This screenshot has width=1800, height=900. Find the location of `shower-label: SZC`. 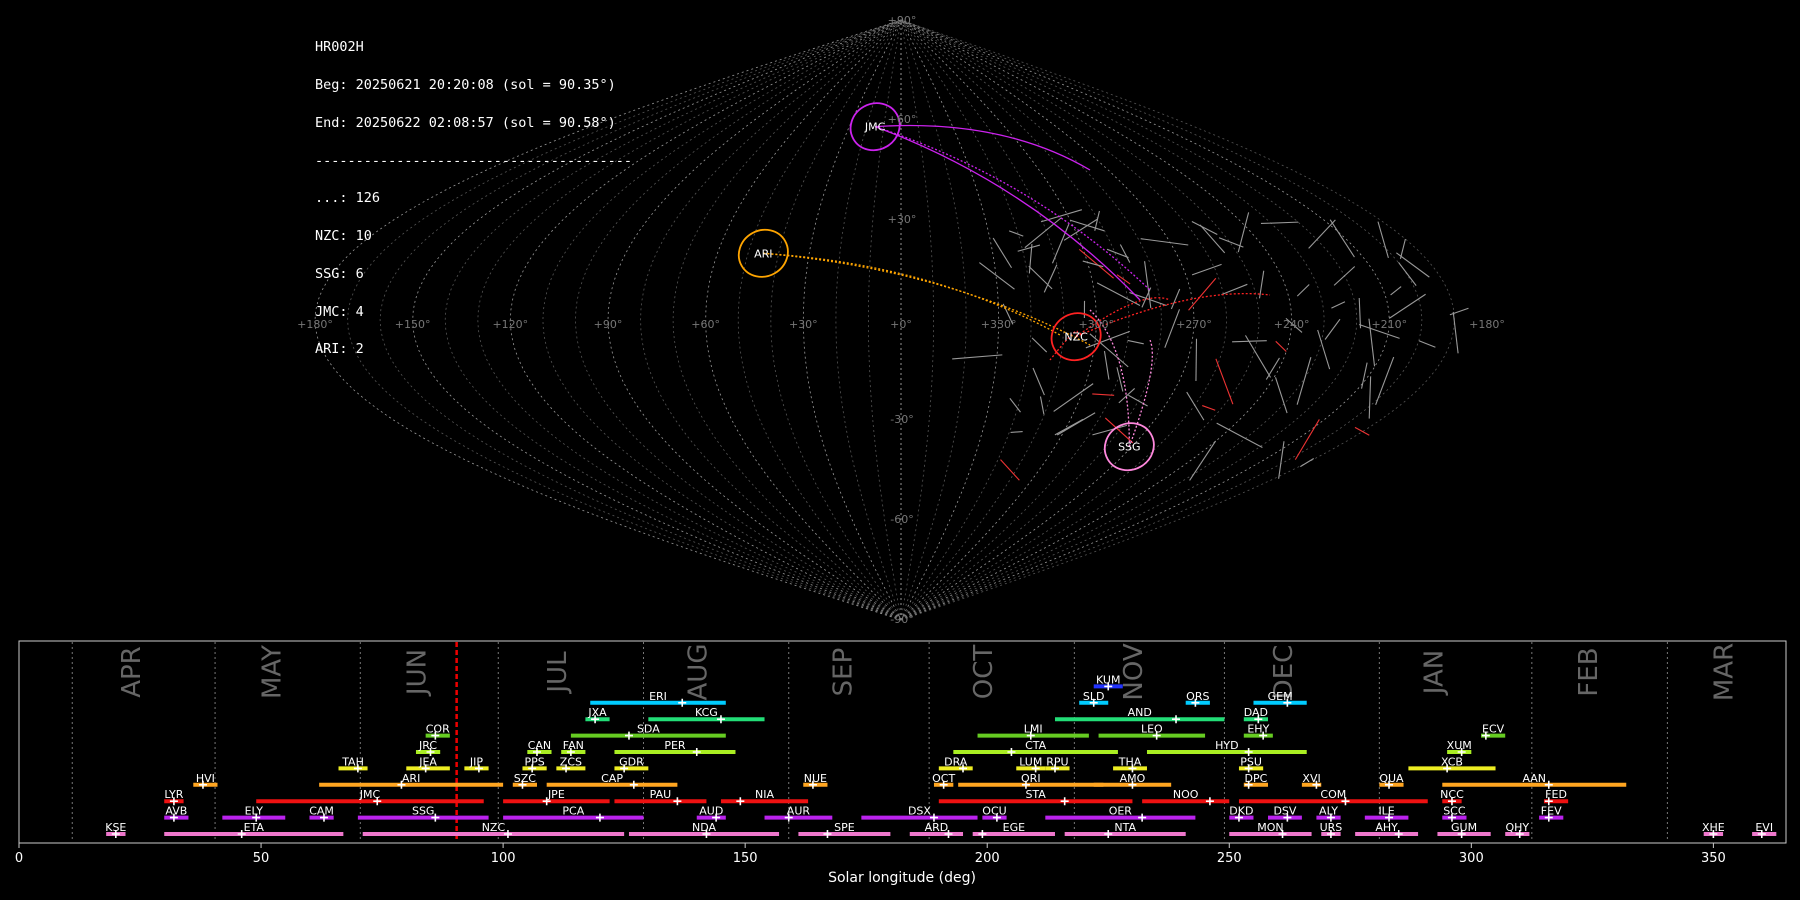

shower-label: SZC is located at coordinates (525, 778).